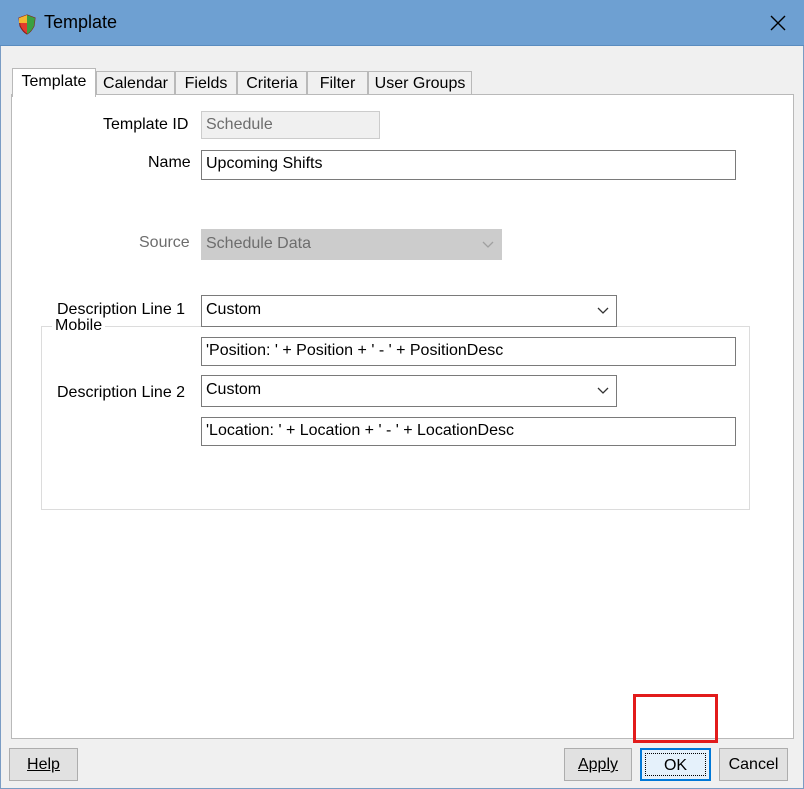 This screenshot has width=804, height=789. I want to click on description-line-2-label: Description Line 2, so click(121, 392).